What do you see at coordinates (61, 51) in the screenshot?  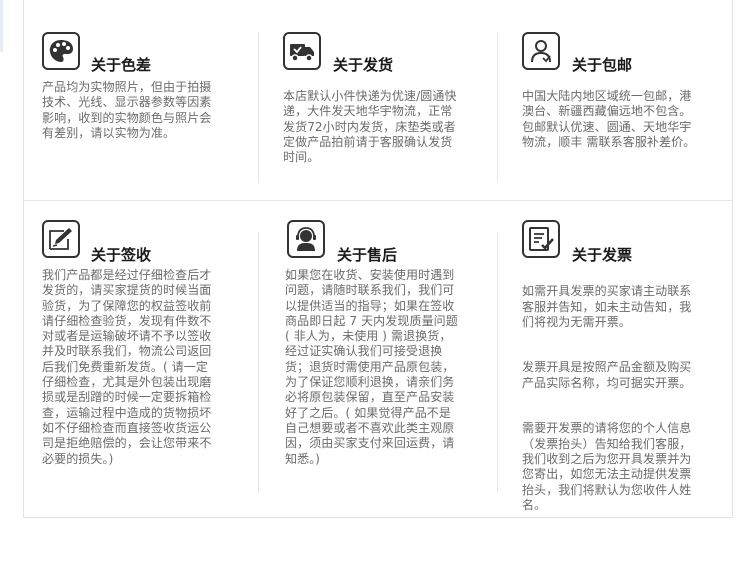 I see `palette-icon` at bounding box center [61, 51].